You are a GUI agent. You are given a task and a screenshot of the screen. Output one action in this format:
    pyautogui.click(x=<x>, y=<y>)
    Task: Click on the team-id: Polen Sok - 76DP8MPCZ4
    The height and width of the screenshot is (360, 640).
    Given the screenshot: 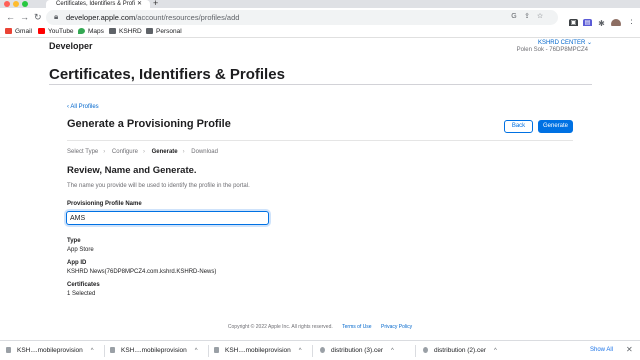 What is the action you would take?
    pyautogui.click(x=552, y=50)
    